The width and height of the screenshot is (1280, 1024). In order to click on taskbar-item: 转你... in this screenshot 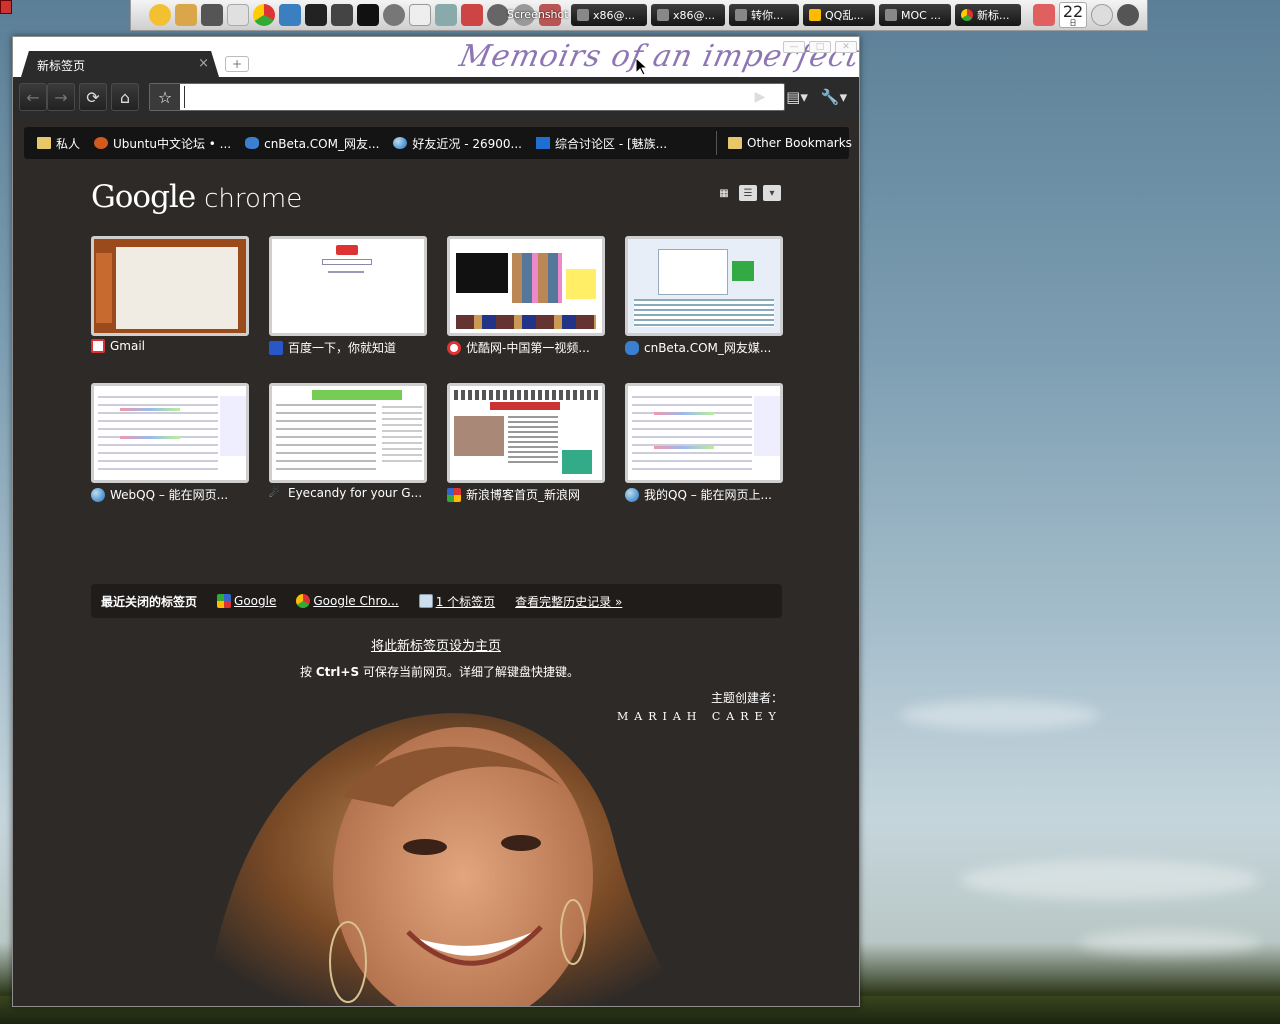, I will do `click(764, 15)`.